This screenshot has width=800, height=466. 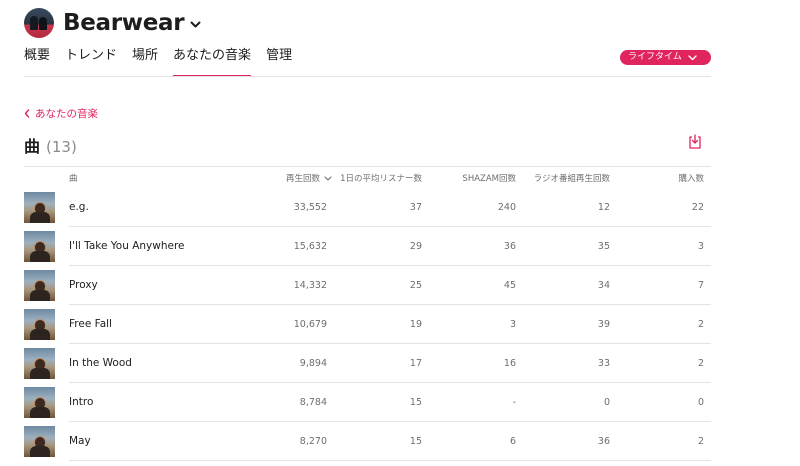 What do you see at coordinates (279, 62) in the screenshot?
I see `tab-manage: 管理` at bounding box center [279, 62].